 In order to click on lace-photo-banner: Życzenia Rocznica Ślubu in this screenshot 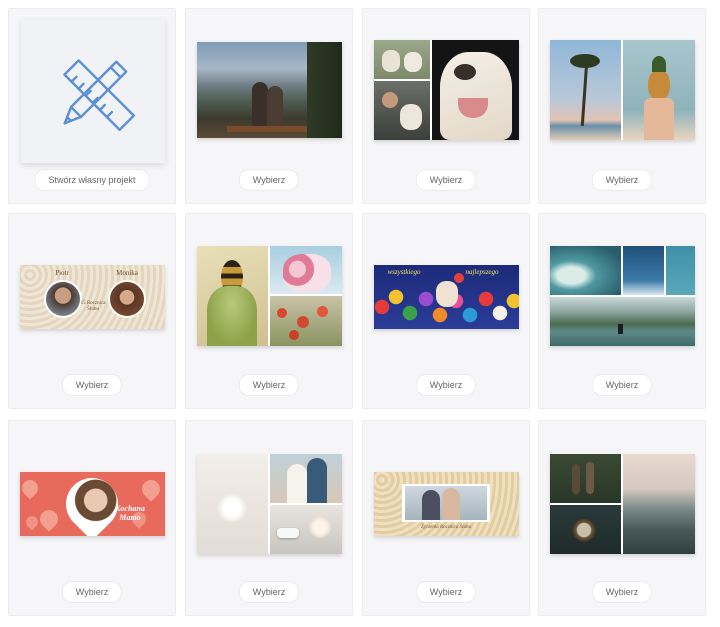, I will do `click(446, 504)`.